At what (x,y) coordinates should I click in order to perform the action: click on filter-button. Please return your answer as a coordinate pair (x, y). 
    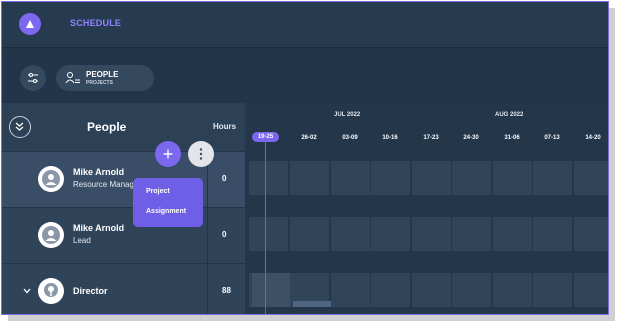
    Looking at the image, I should click on (33, 78).